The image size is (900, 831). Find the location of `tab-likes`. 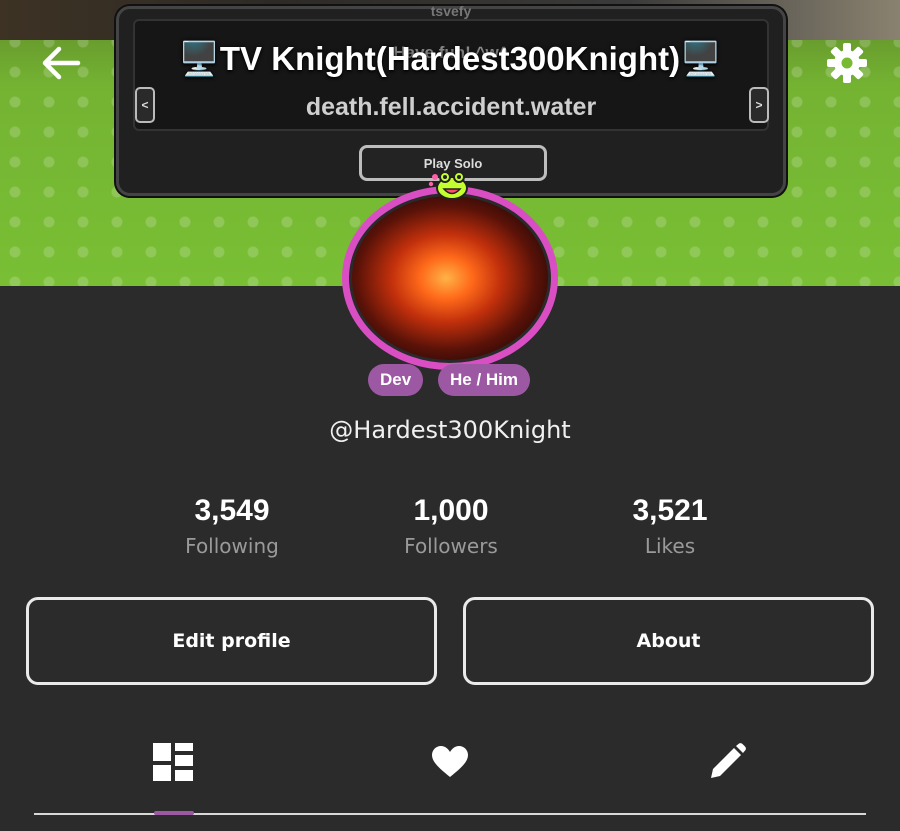

tab-likes is located at coordinates (450, 762).